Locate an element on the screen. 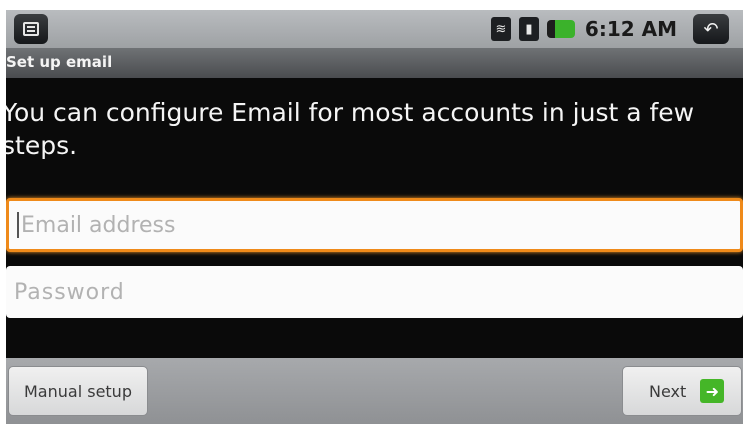 This screenshot has height=424, width=743. password-placeholder: Password is located at coordinates (69, 292).